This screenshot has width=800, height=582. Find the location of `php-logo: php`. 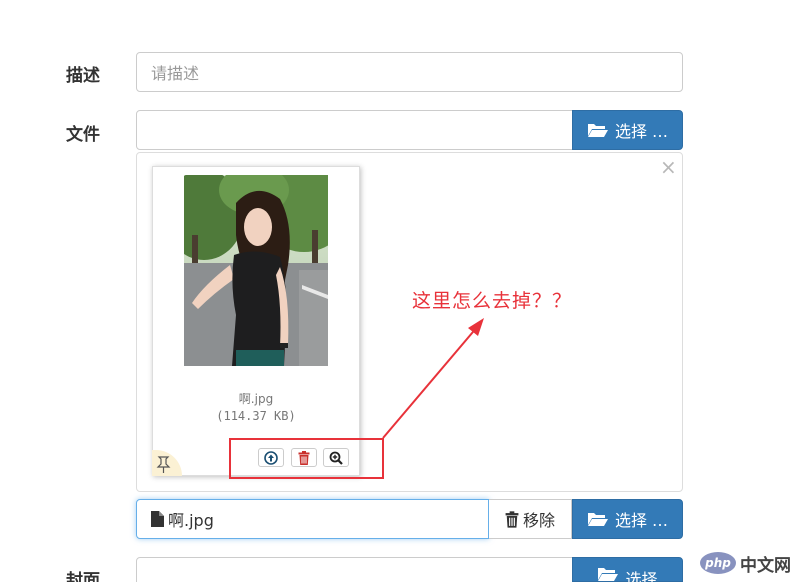

php-logo: php is located at coordinates (718, 563).